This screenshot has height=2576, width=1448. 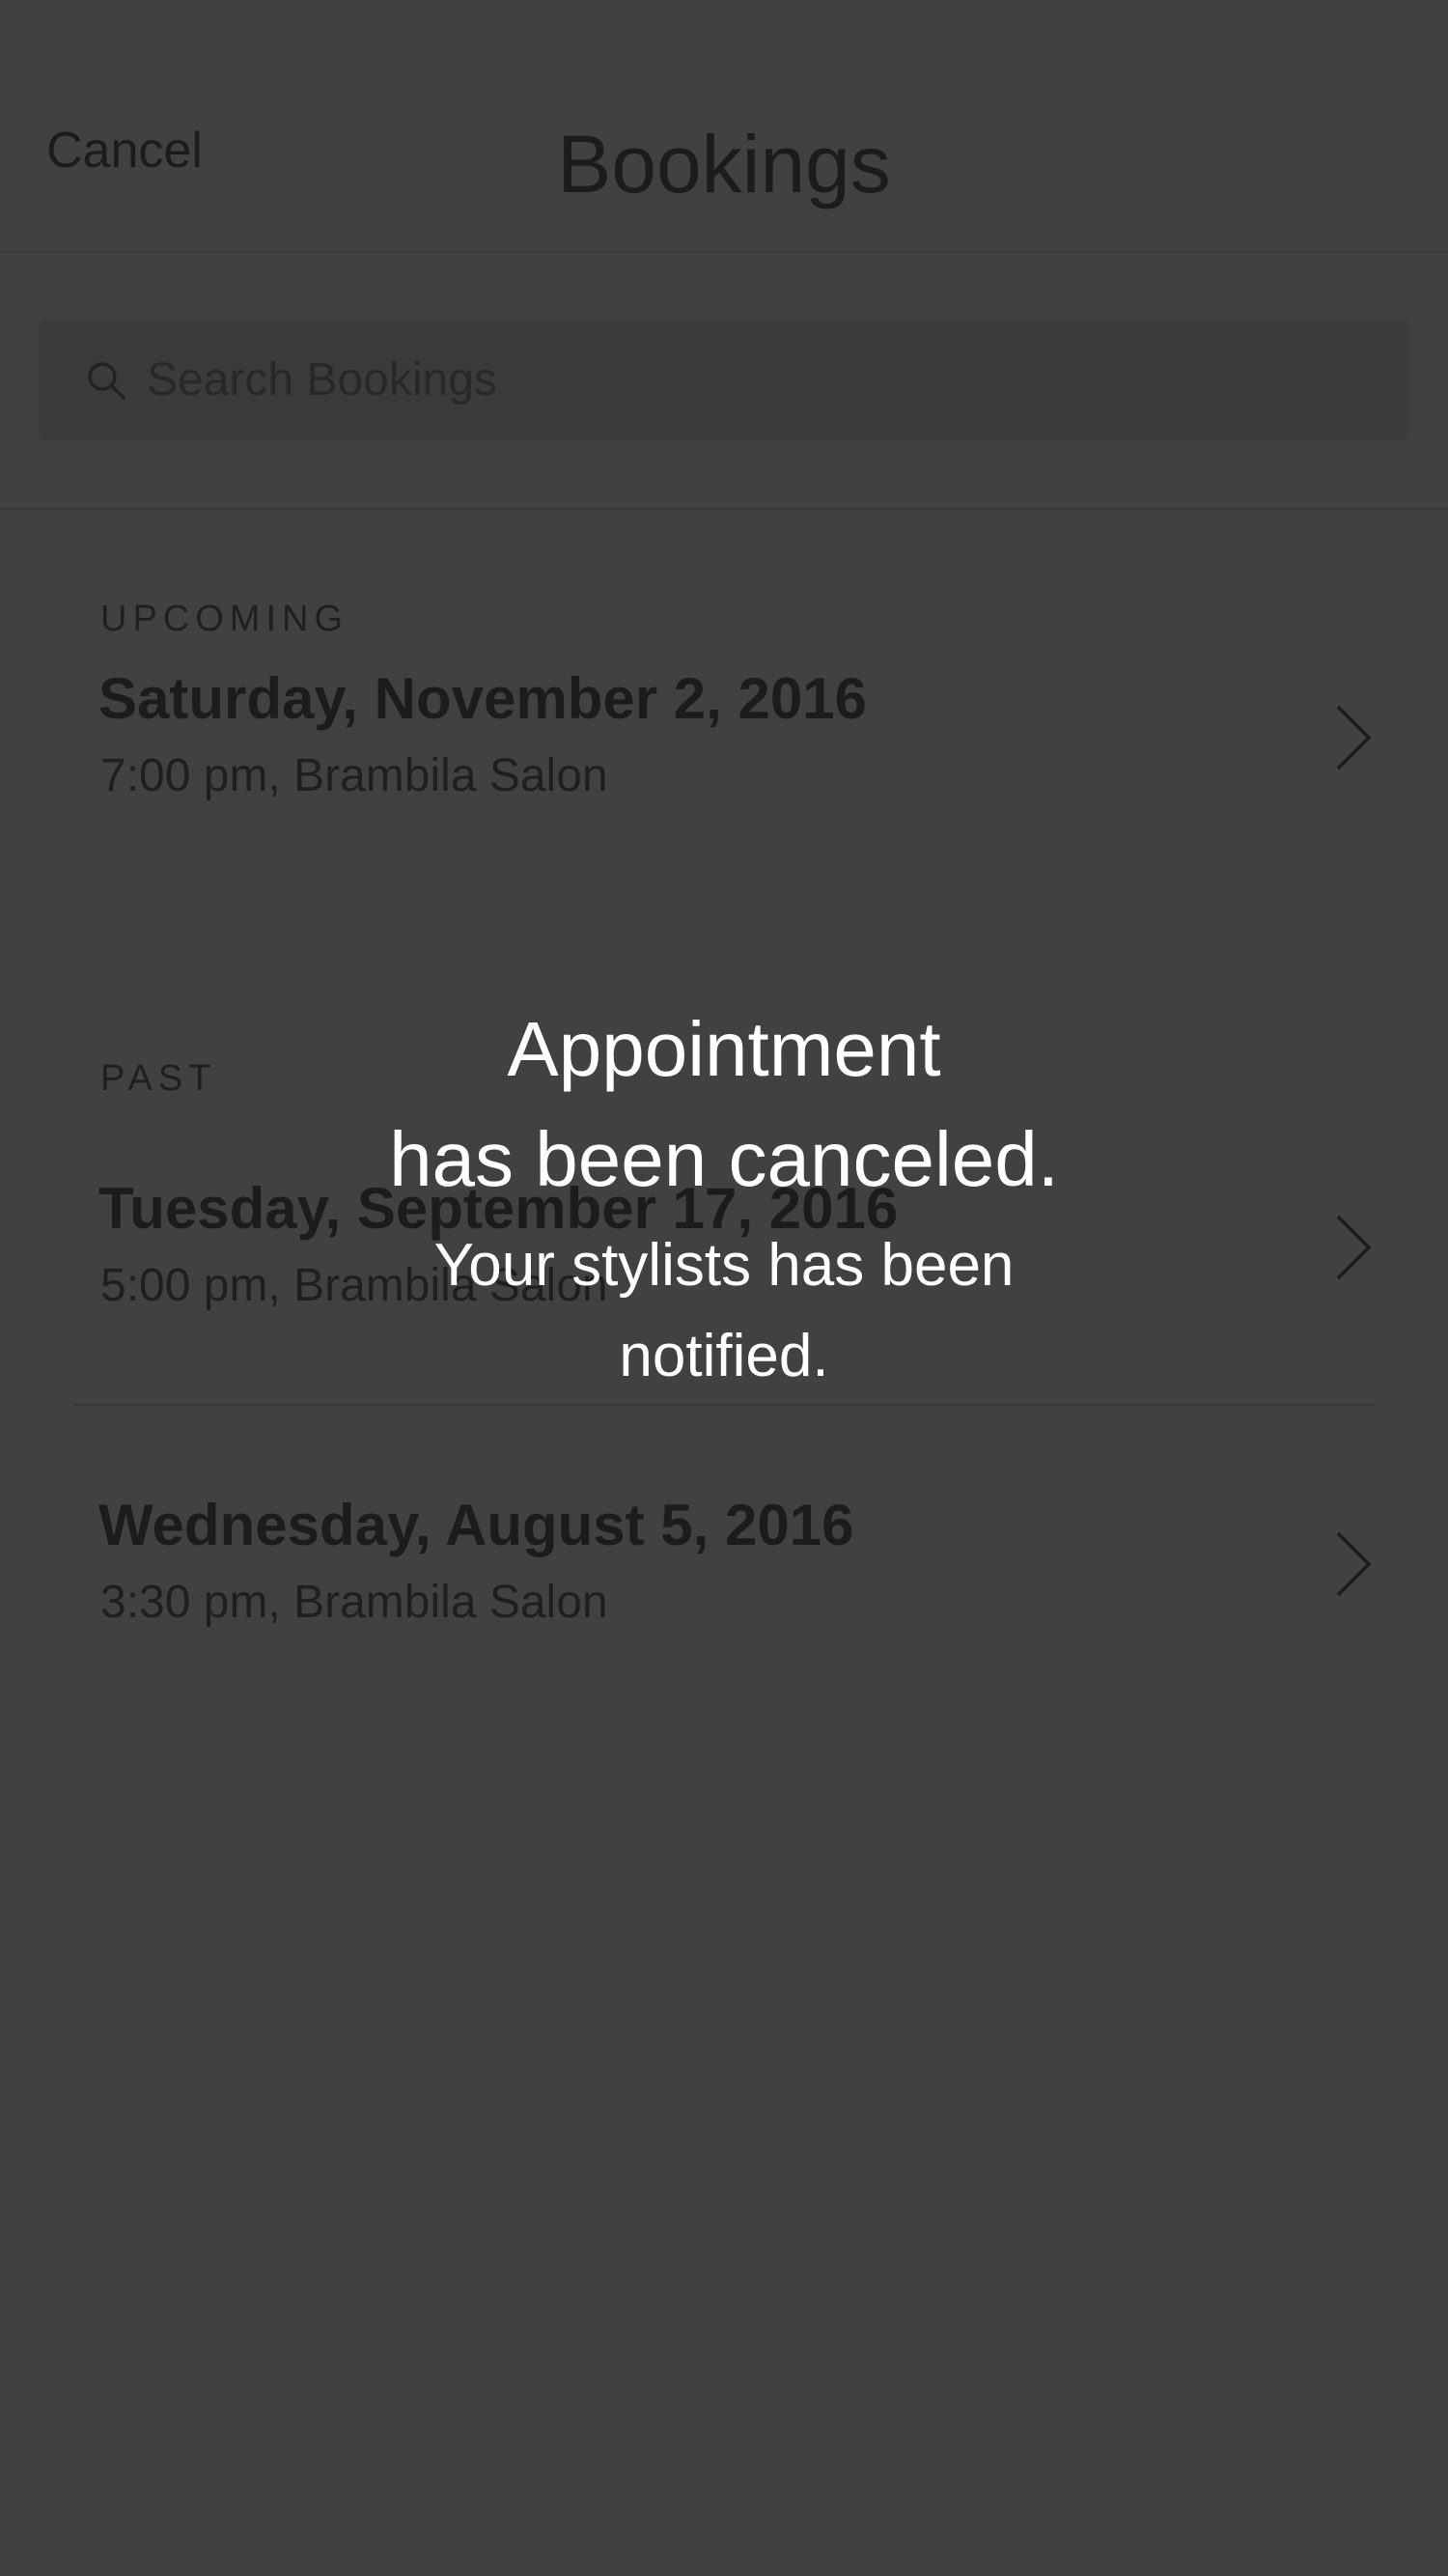 I want to click on past-section-label: PAST, so click(x=159, y=1079).